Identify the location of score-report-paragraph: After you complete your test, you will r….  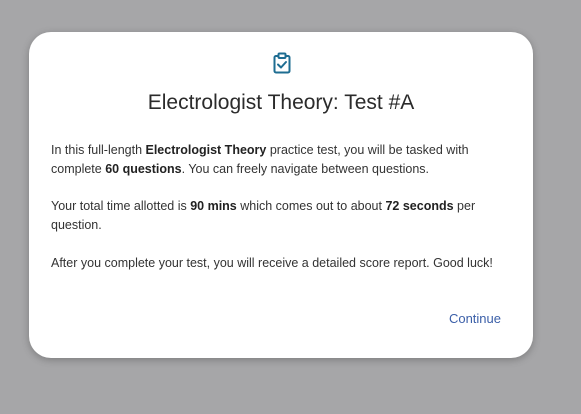
(272, 263).